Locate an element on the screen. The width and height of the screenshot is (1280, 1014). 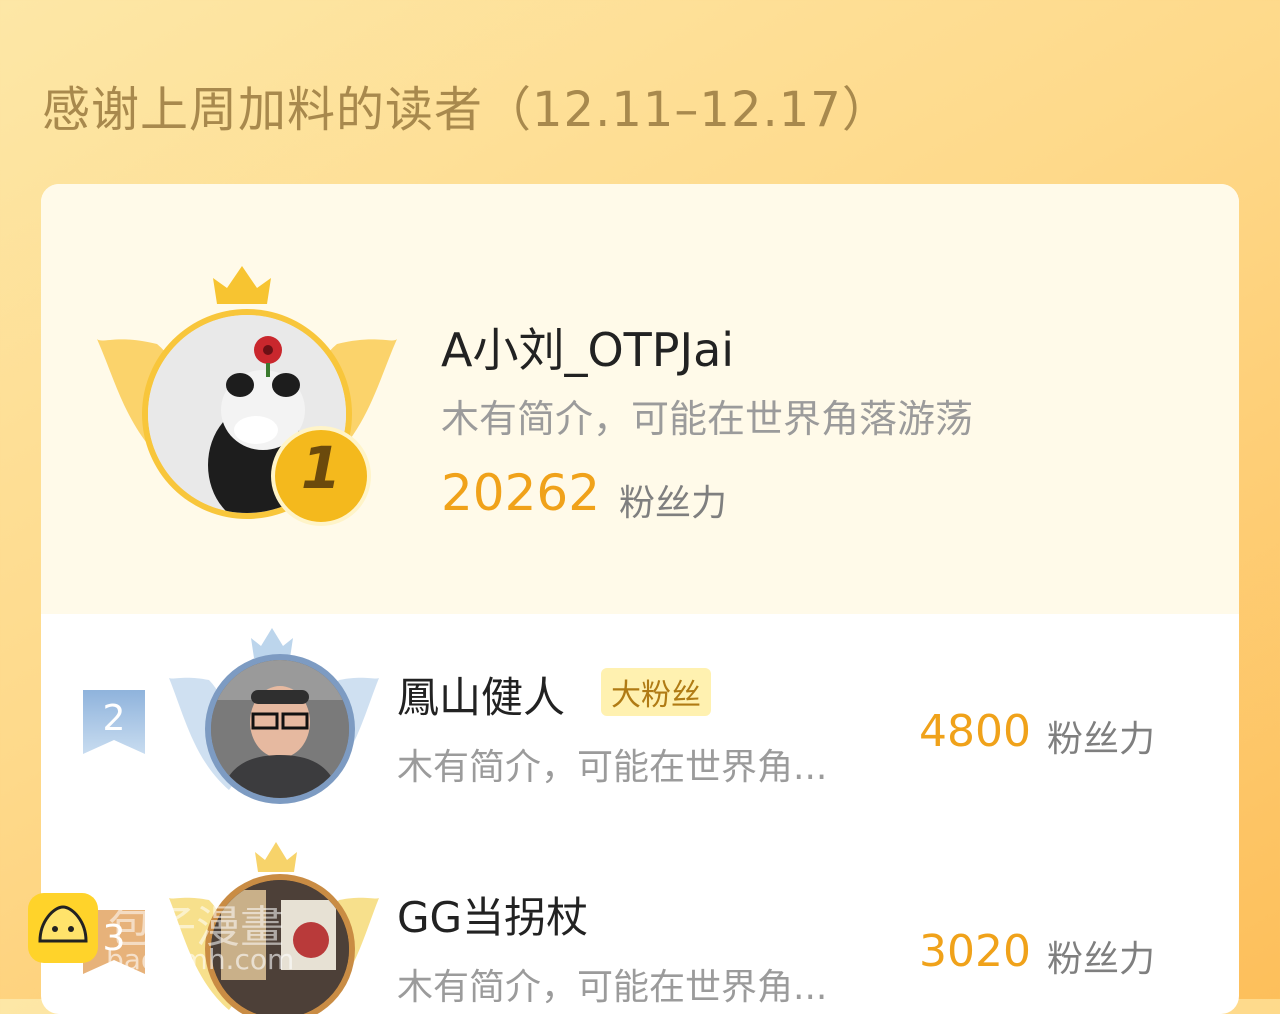
reader-2-score: 4800 is located at coordinates (975, 731).